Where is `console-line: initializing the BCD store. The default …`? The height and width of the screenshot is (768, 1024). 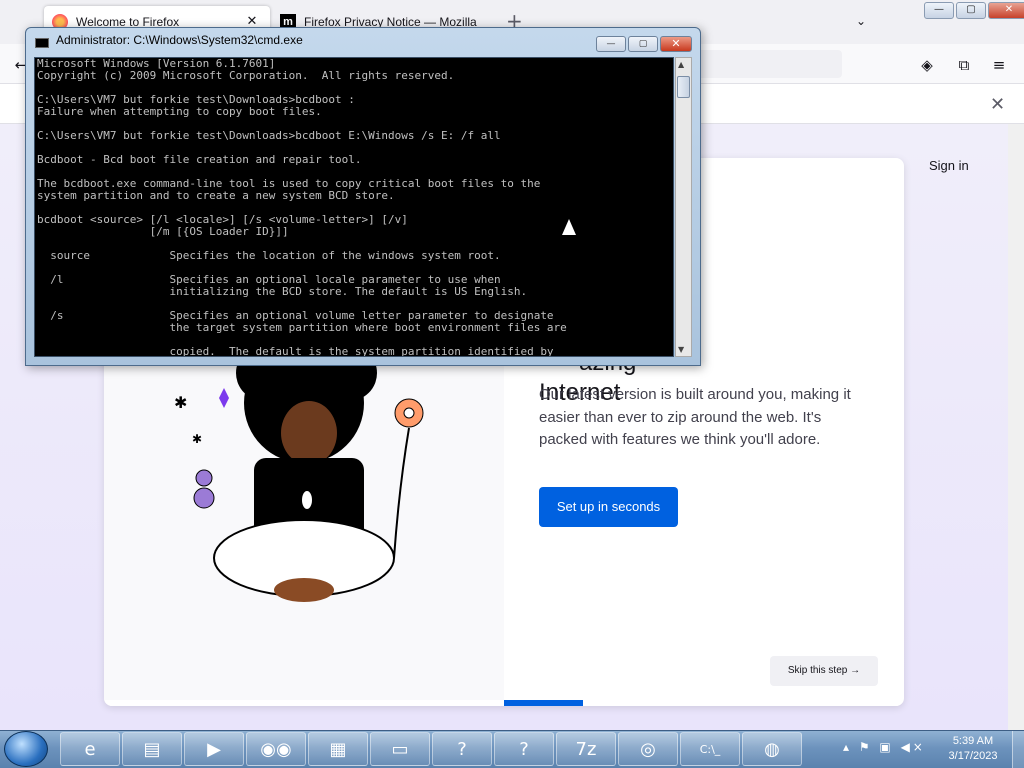 console-line: initializing the BCD store. The default … is located at coordinates (282, 291).